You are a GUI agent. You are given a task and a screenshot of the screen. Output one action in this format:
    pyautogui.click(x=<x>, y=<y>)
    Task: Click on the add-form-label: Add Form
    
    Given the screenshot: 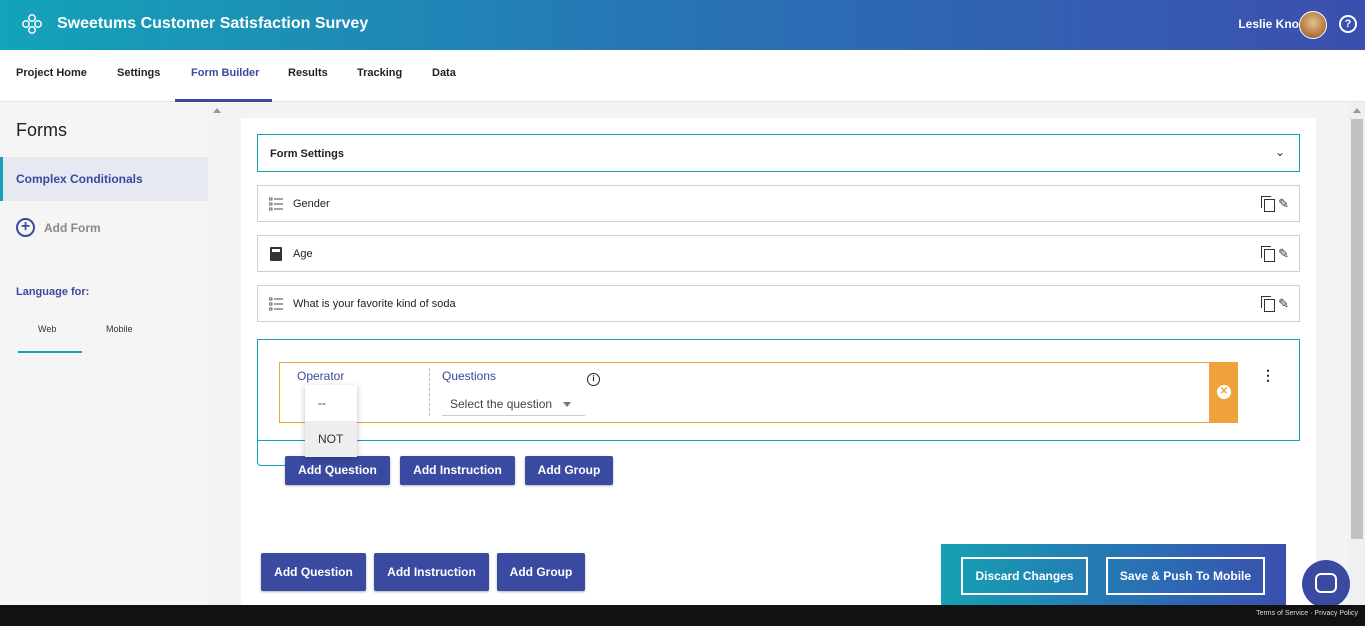 What is the action you would take?
    pyautogui.click(x=72, y=227)
    